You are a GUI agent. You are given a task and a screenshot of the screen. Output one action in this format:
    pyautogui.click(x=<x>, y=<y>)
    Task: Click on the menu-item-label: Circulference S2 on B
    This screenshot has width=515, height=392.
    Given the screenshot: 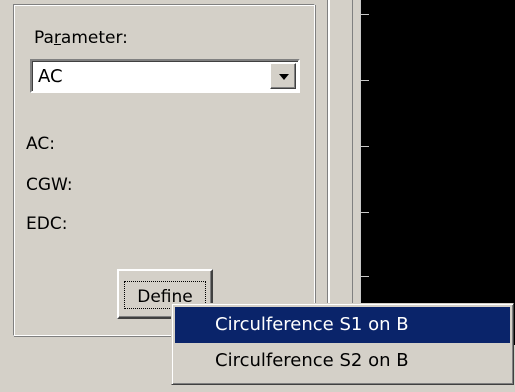 What is the action you would take?
    pyautogui.click(x=312, y=360)
    